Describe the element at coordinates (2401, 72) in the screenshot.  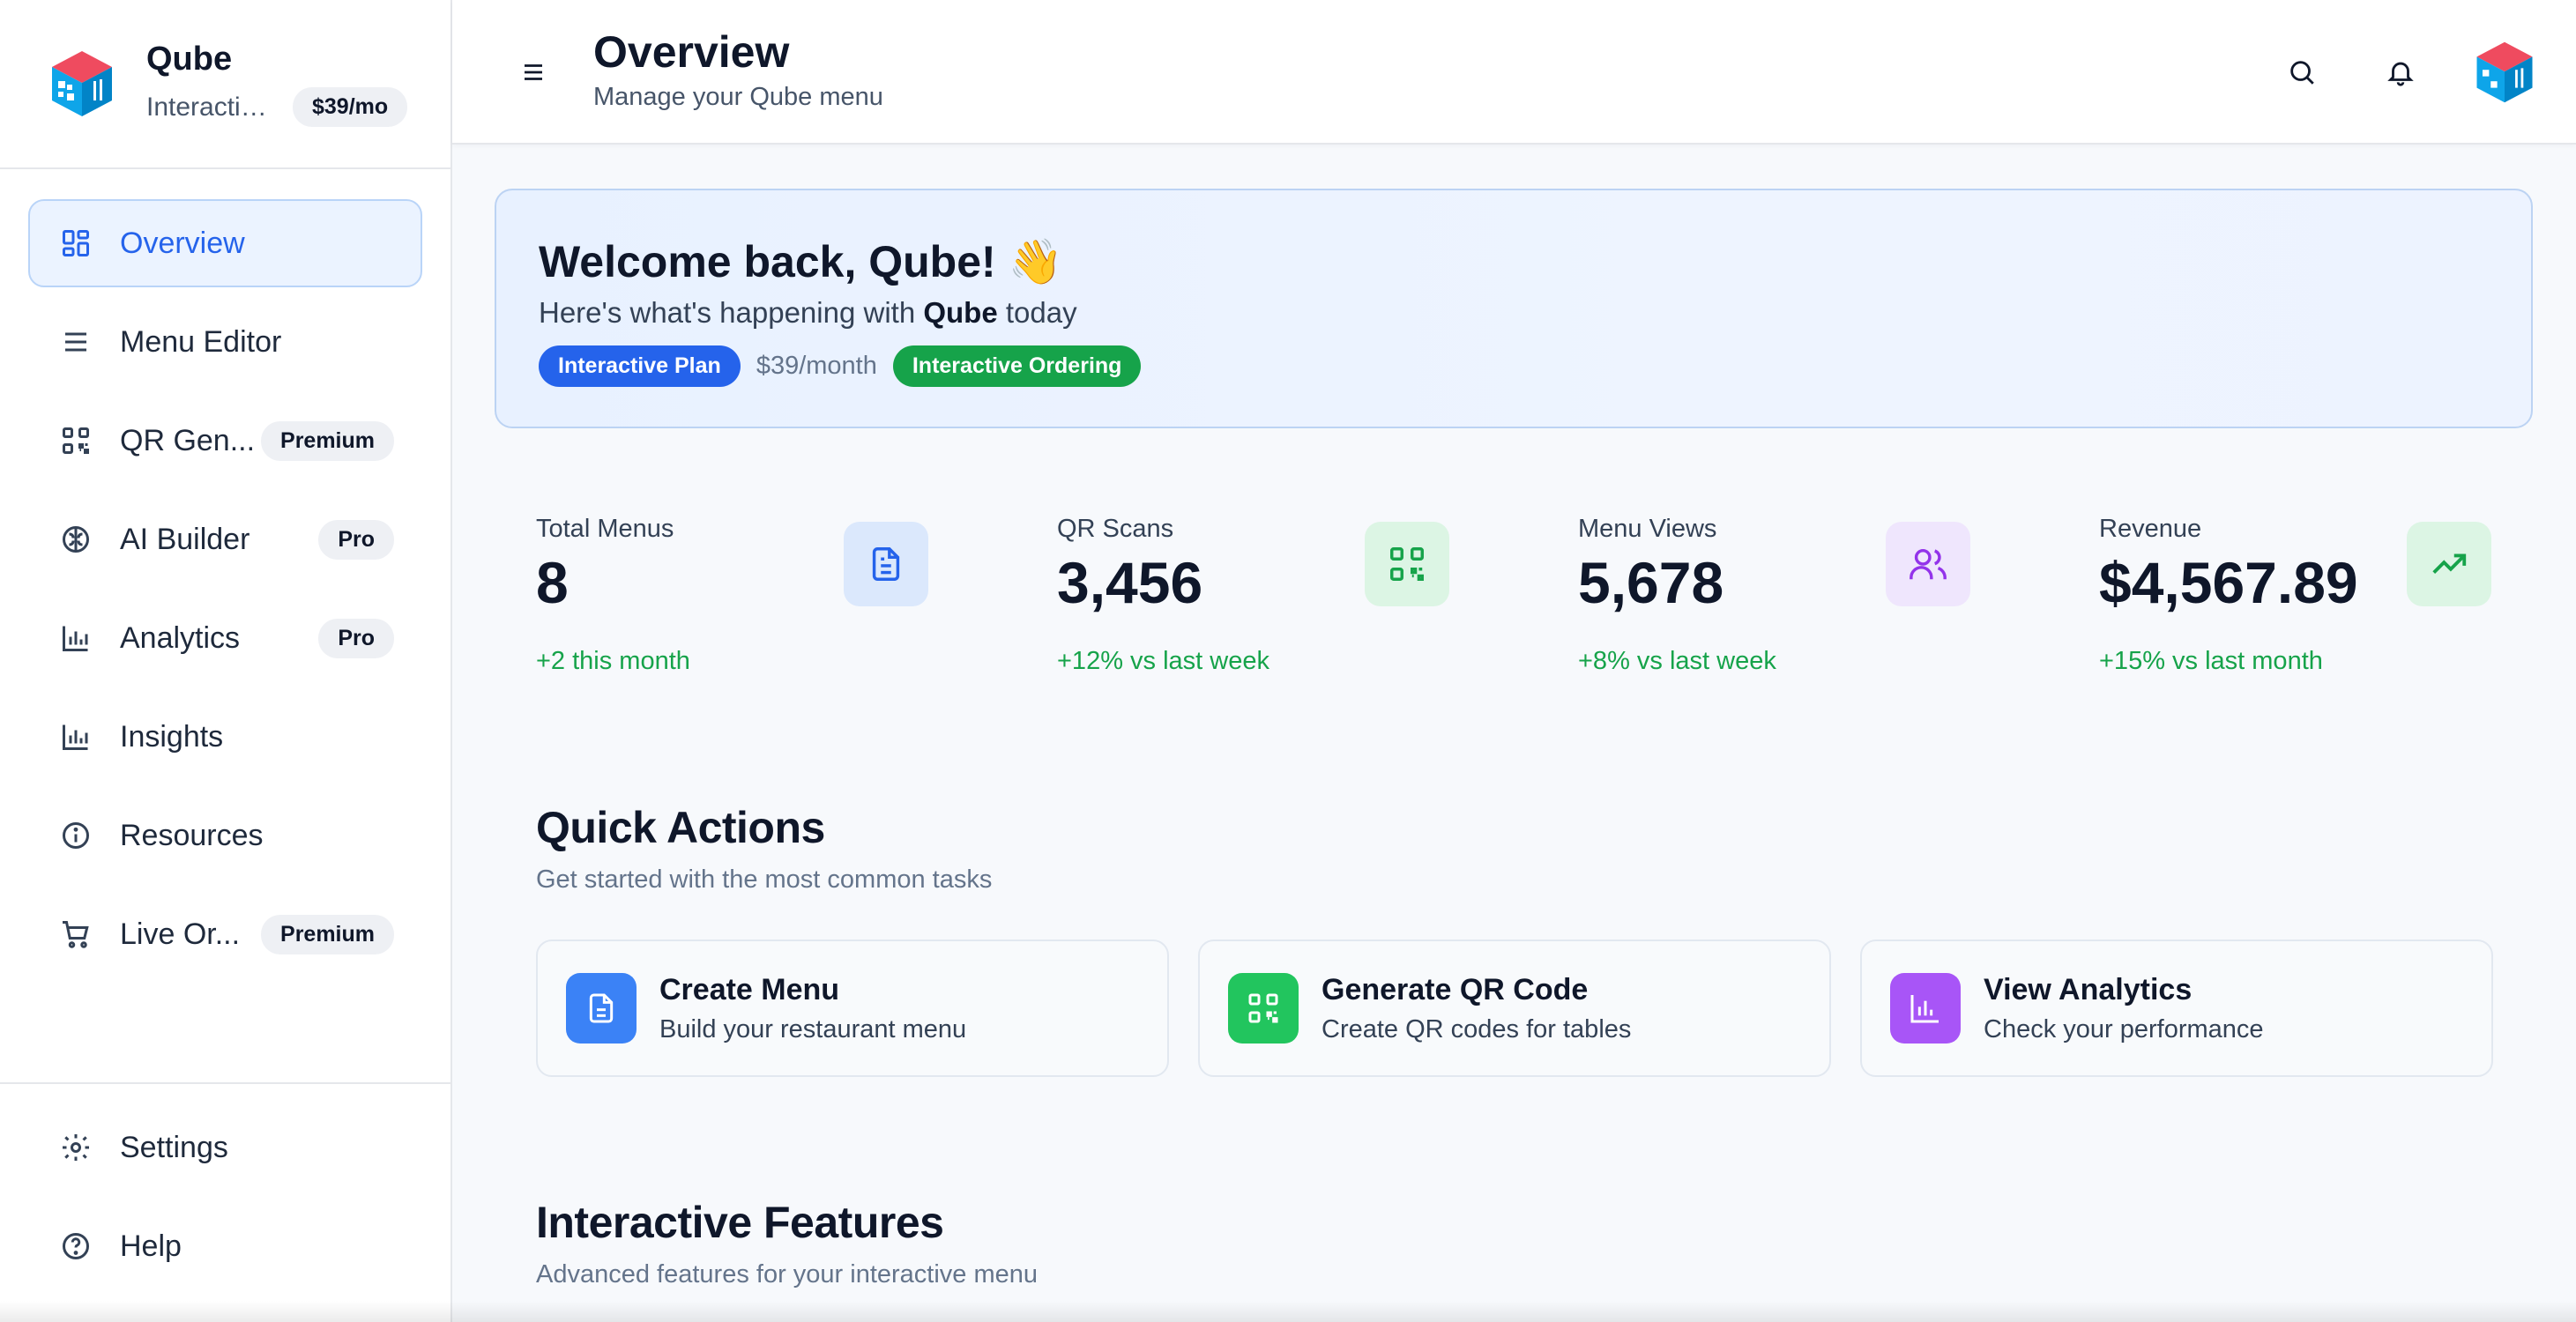
I see `bell-icon` at that location.